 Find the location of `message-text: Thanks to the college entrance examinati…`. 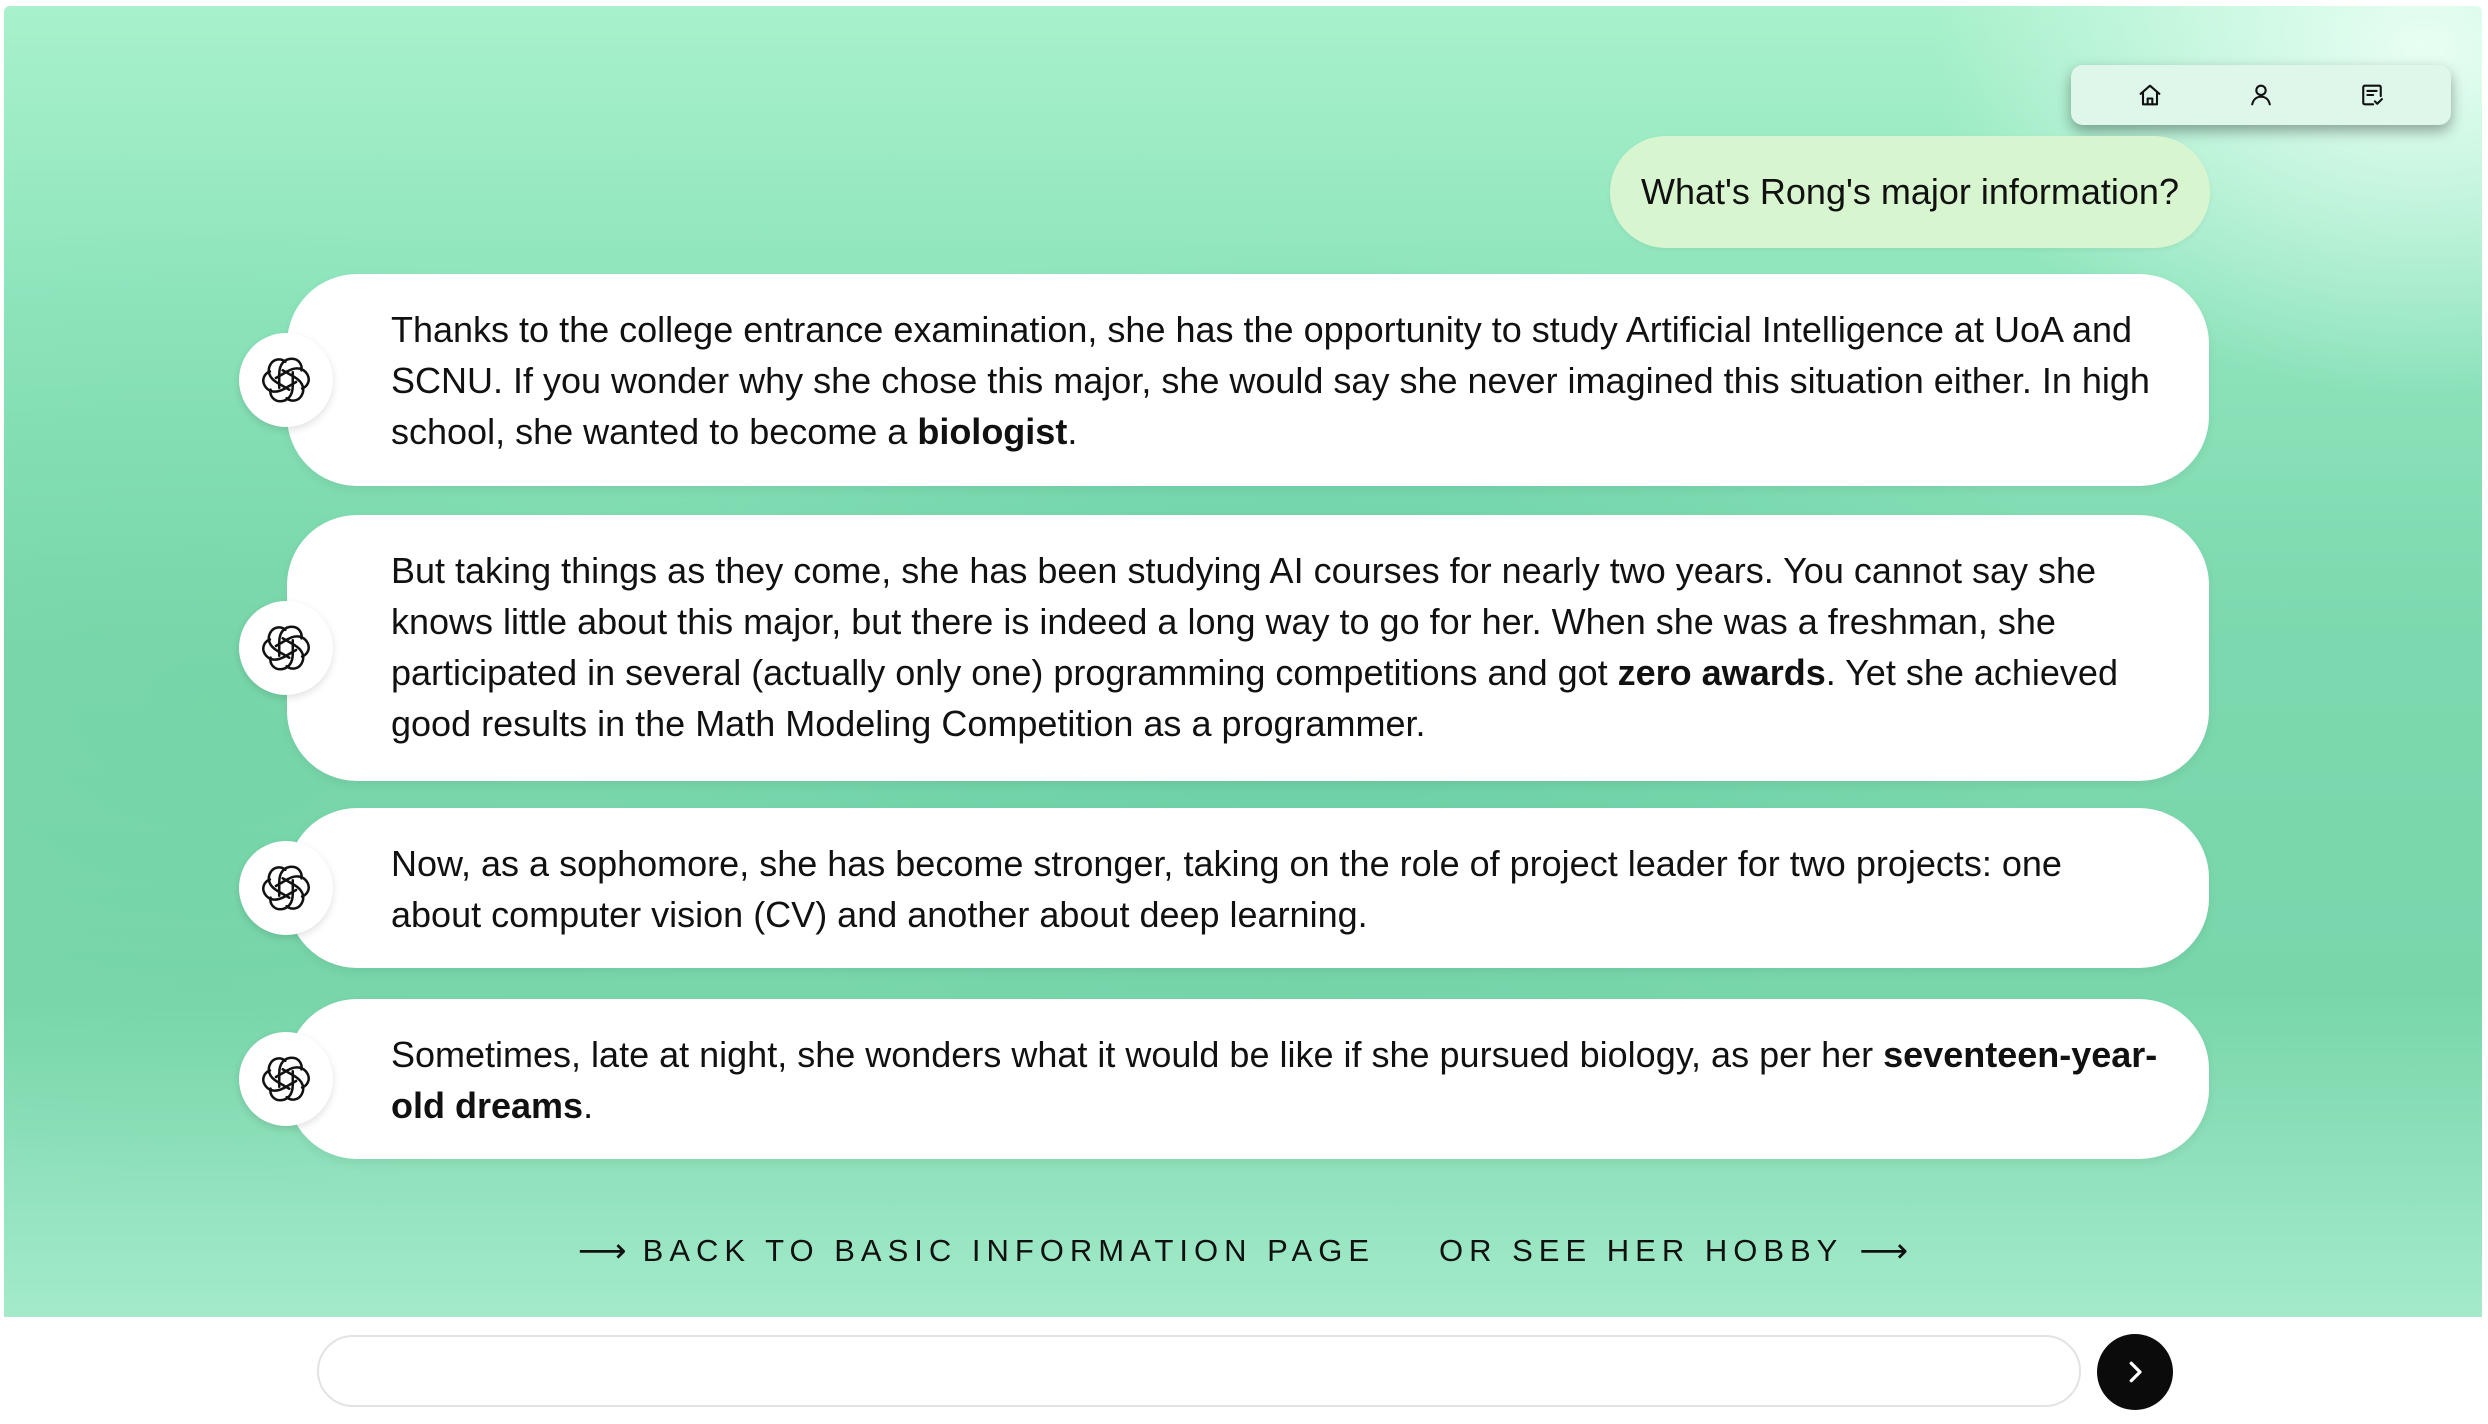

message-text: Thanks to the college entrance examinati… is located at coordinates (1270, 380).